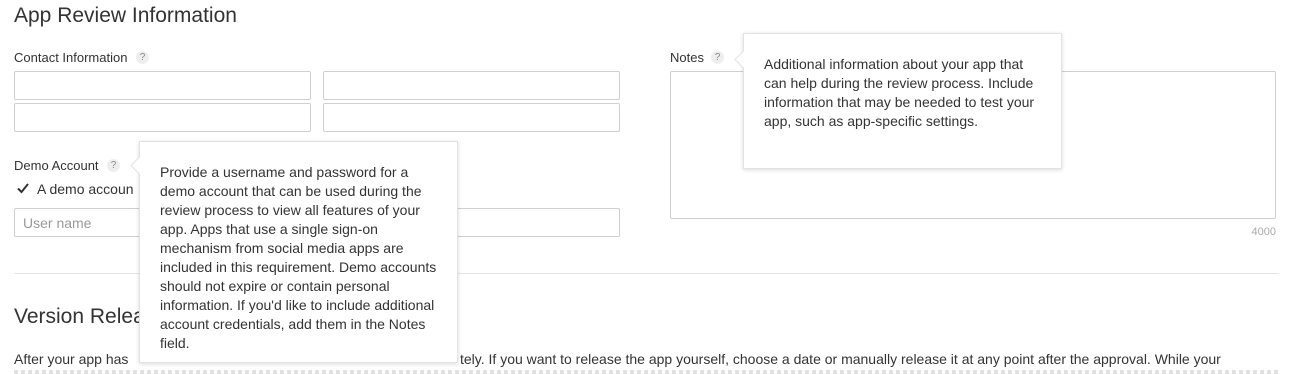  What do you see at coordinates (471, 117) in the screenshot?
I see `contact-email-field` at bounding box center [471, 117].